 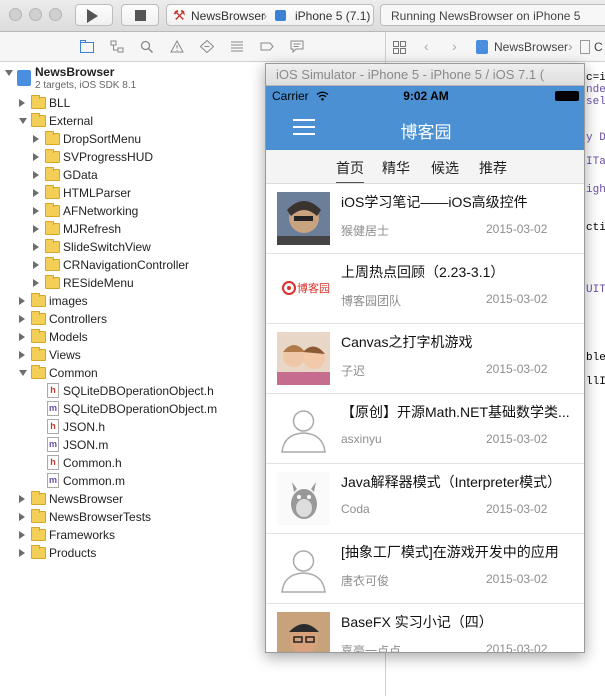 What do you see at coordinates (595, 138) in the screenshot?
I see `code-fragment: y Da` at bounding box center [595, 138].